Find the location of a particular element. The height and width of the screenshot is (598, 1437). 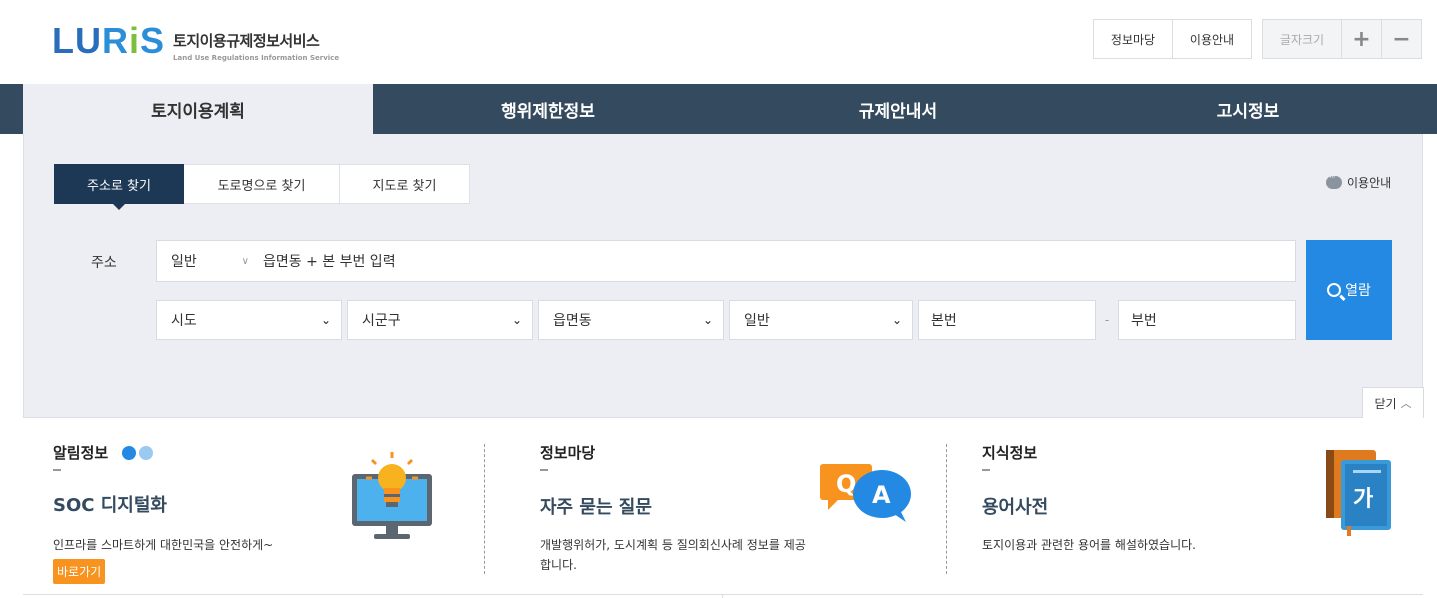

tab-notice-info: 고시정보 is located at coordinates (1248, 109).